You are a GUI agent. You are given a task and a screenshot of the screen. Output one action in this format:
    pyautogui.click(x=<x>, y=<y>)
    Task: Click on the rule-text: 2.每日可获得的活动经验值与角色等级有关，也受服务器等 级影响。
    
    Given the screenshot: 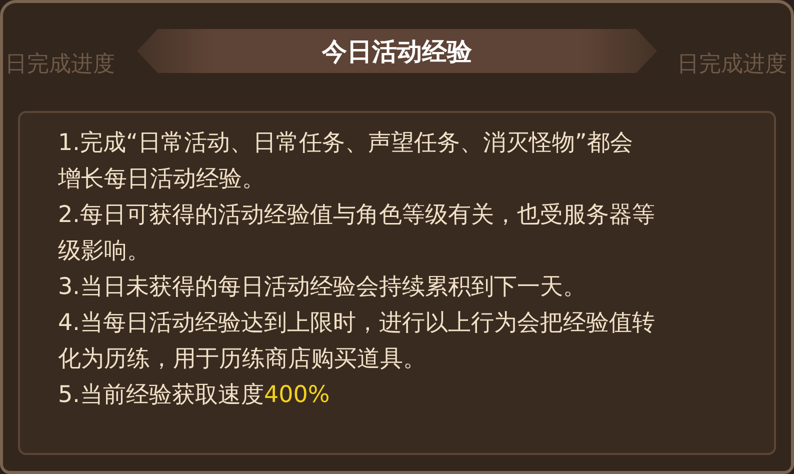 What is the action you would take?
    pyautogui.click(x=357, y=233)
    